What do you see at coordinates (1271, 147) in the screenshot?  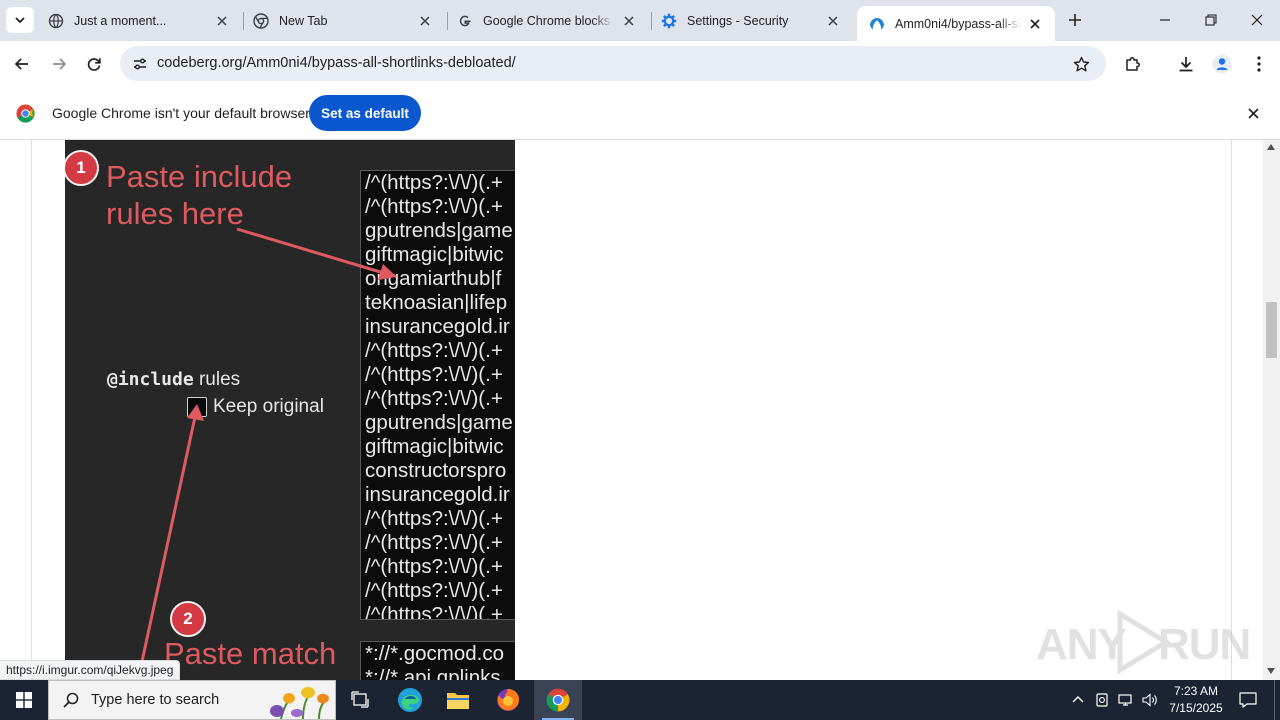 I see `scroll-up-arrow` at bounding box center [1271, 147].